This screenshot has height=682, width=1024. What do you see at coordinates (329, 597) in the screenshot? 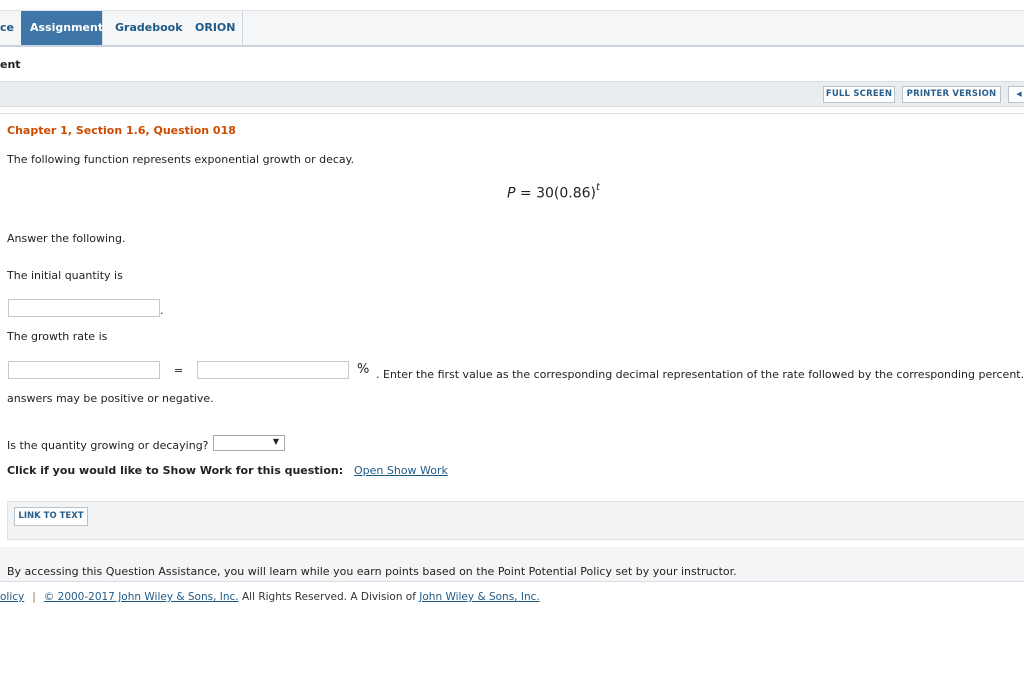
I see `rights-text: All Rights Reserved. A Division of` at bounding box center [329, 597].